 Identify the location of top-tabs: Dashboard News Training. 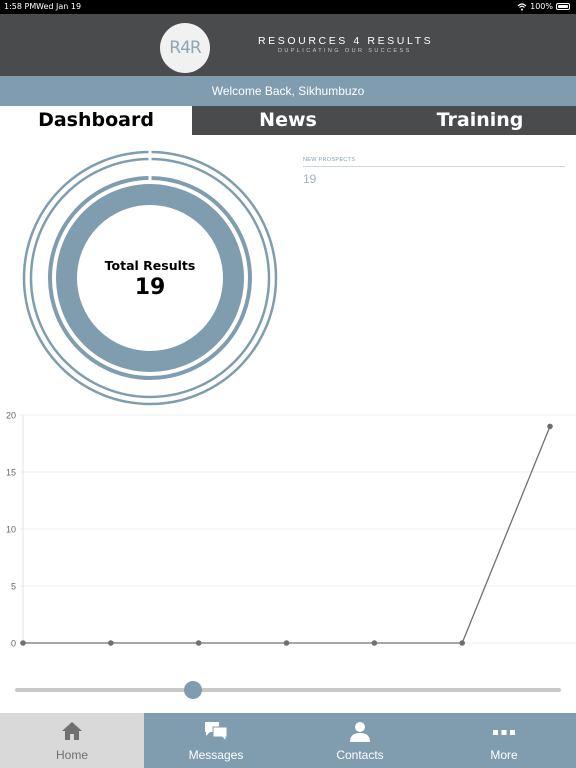
(288, 120).